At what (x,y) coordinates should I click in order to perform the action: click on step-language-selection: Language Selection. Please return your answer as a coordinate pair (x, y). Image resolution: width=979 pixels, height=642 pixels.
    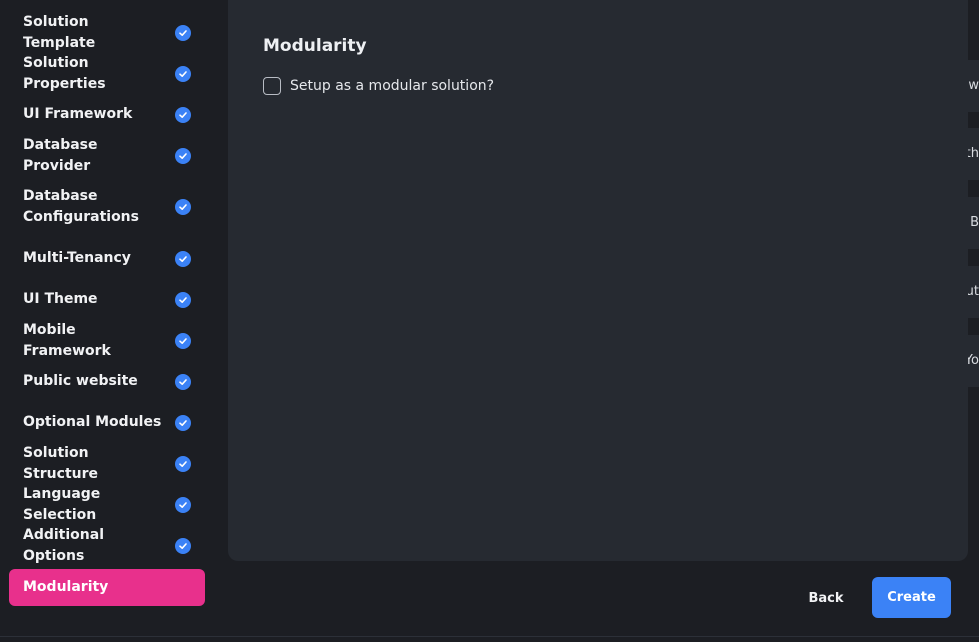
    Looking at the image, I should click on (107, 504).